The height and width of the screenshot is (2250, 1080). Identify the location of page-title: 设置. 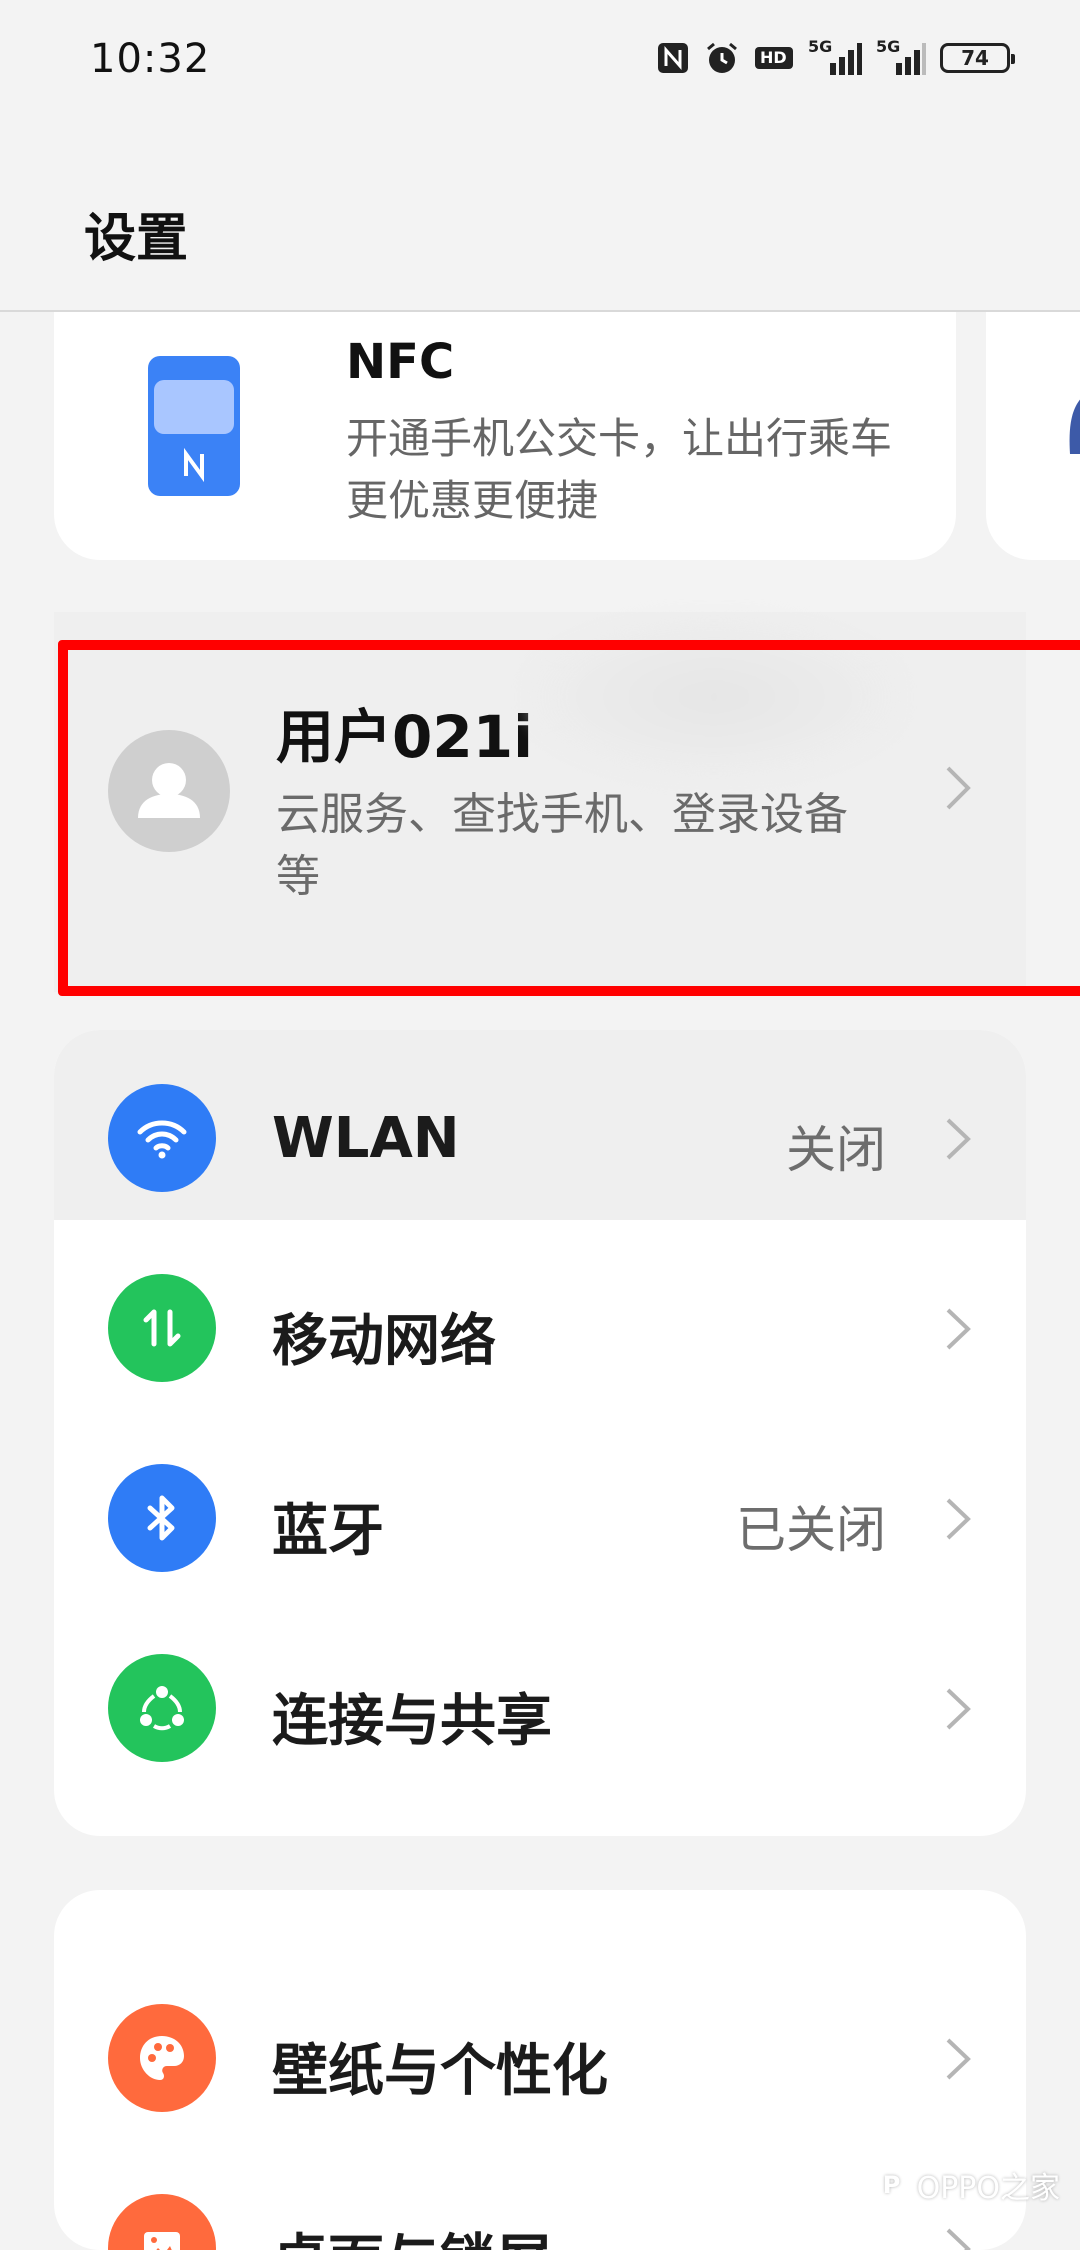
(136, 239).